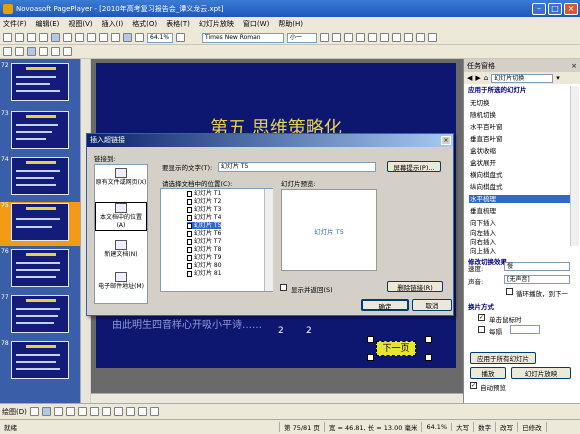  I want to click on font-select: Times New Roman, so click(243, 37).